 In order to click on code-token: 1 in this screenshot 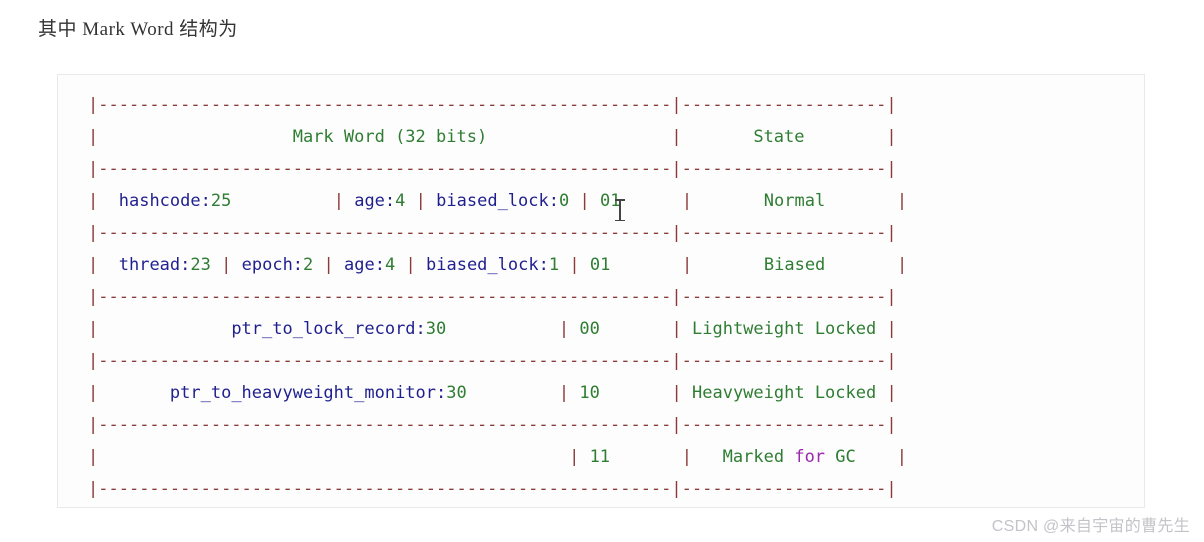, I will do `click(554, 265)`.